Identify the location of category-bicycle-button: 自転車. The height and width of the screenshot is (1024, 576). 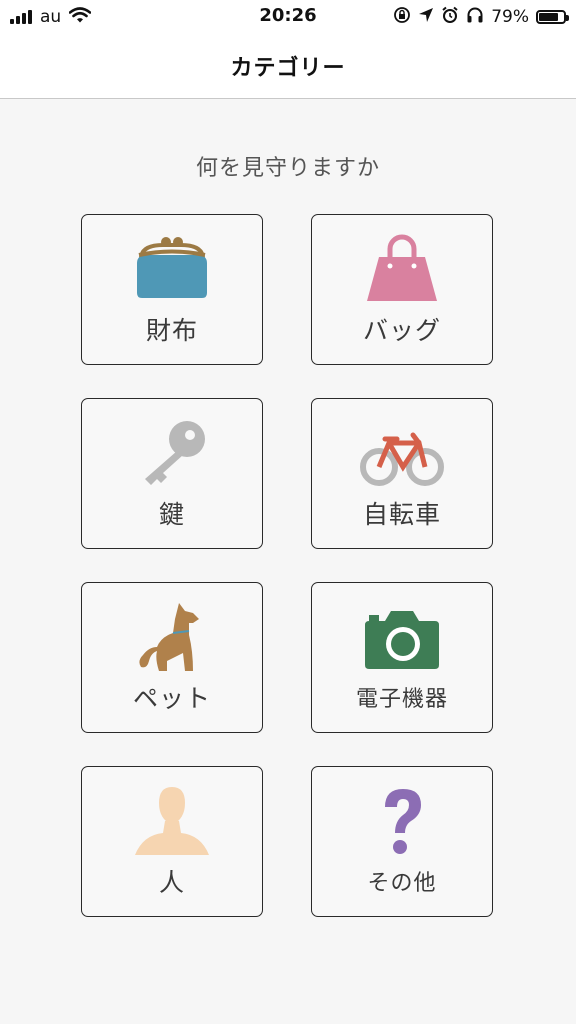
(402, 473).